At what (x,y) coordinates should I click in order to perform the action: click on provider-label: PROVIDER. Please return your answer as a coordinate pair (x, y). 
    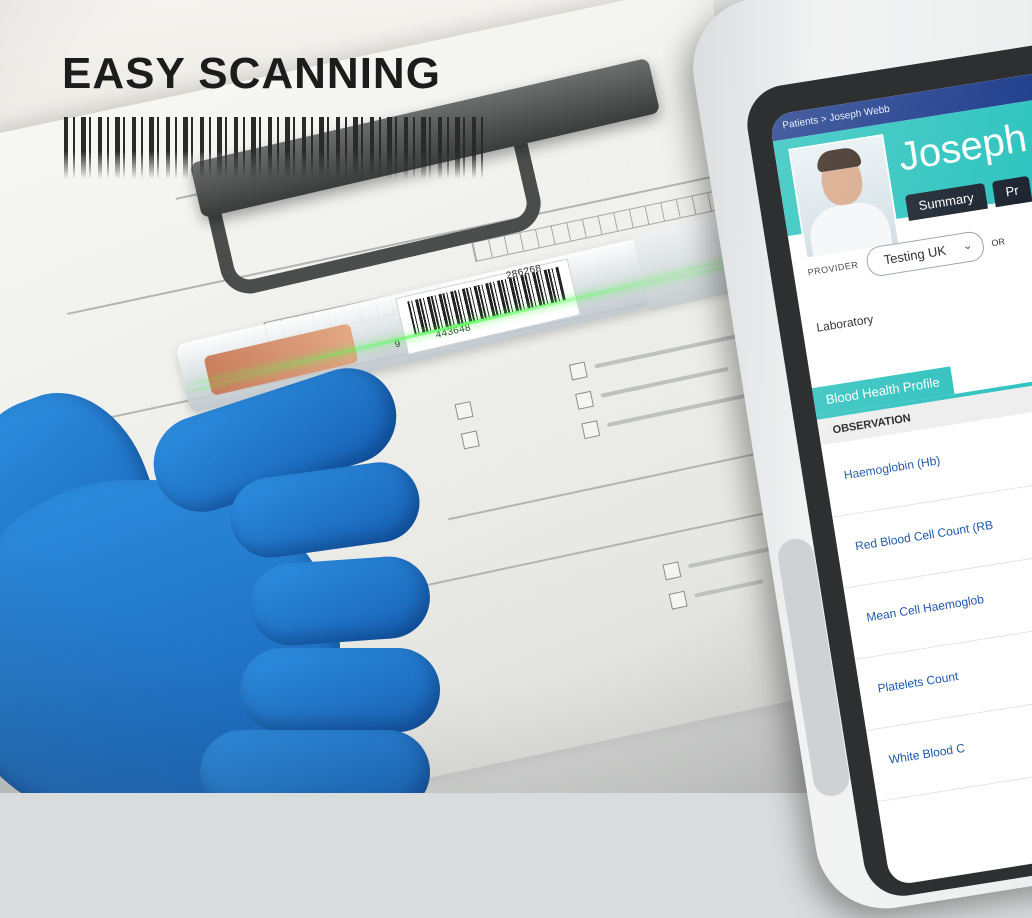
    Looking at the image, I should click on (832, 268).